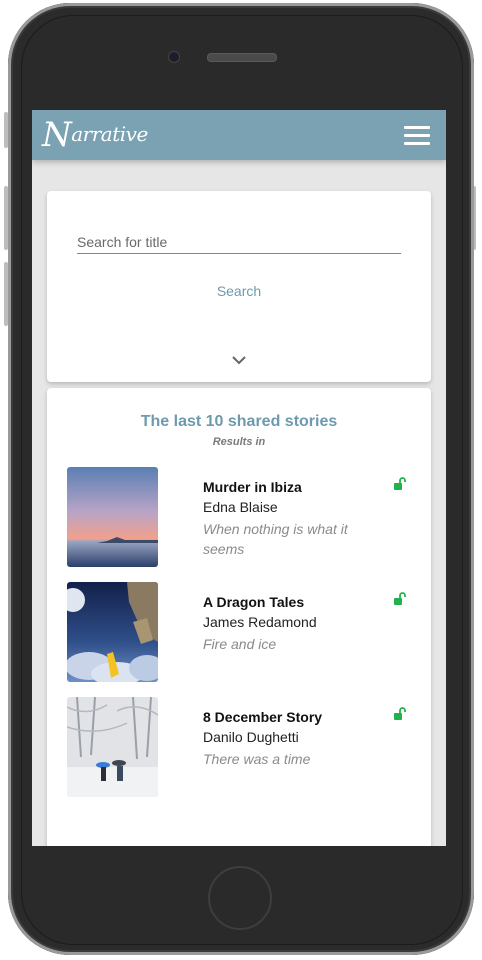 The image size is (482, 960). Describe the element at coordinates (239, 442) in the screenshot. I see `stories-subheading: Results in` at that location.